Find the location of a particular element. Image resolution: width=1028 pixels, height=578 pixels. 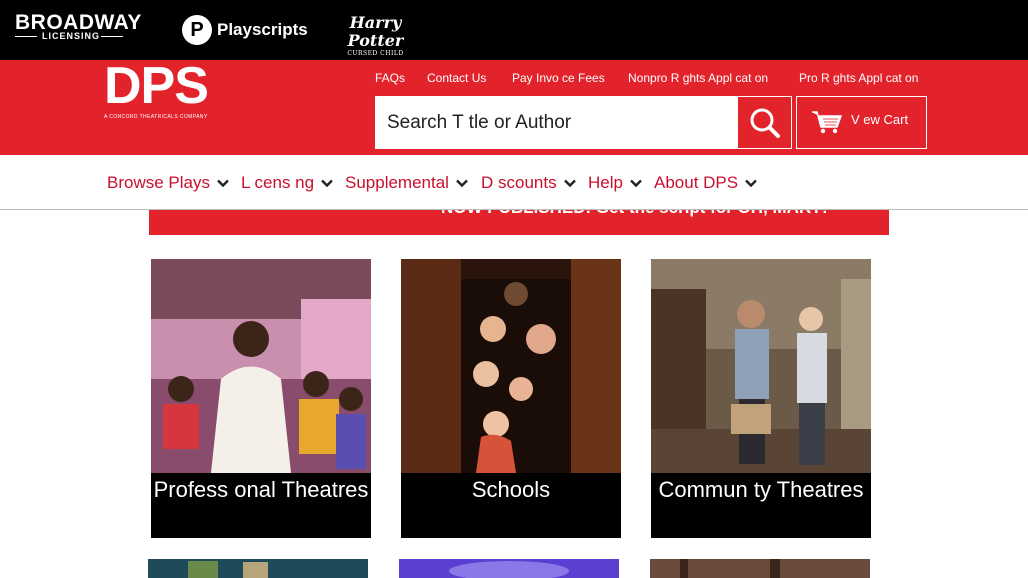

licensing-wordmark: LICENSING is located at coordinates (71, 36).